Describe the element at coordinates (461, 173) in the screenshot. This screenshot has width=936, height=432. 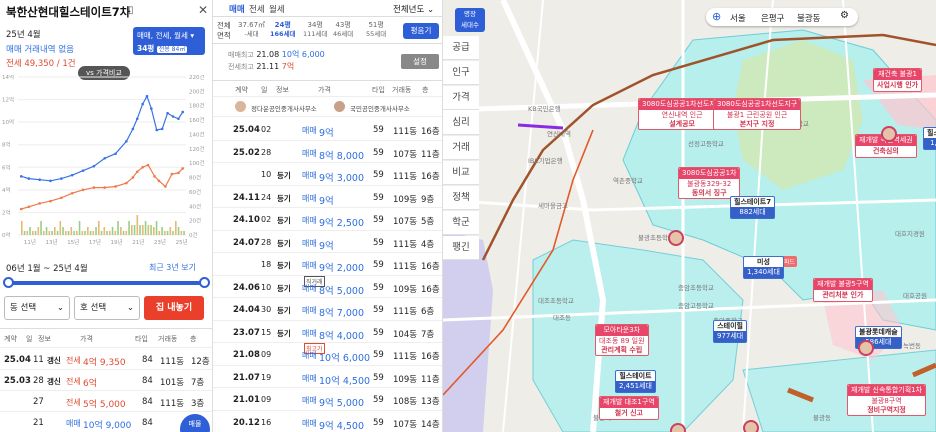
I see `map-side-tab: 비교` at that location.